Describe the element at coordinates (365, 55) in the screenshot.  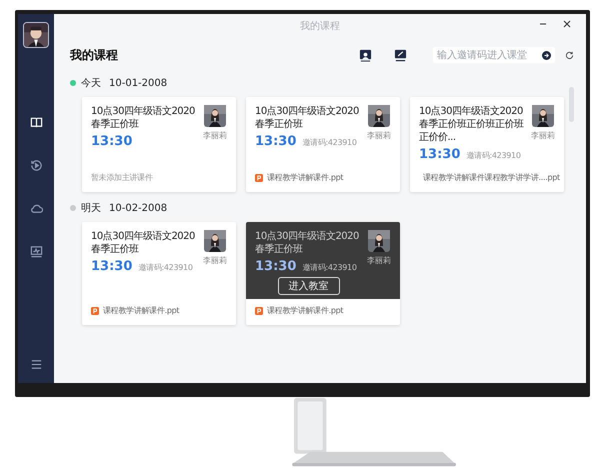
I see `classroom-icon` at that location.